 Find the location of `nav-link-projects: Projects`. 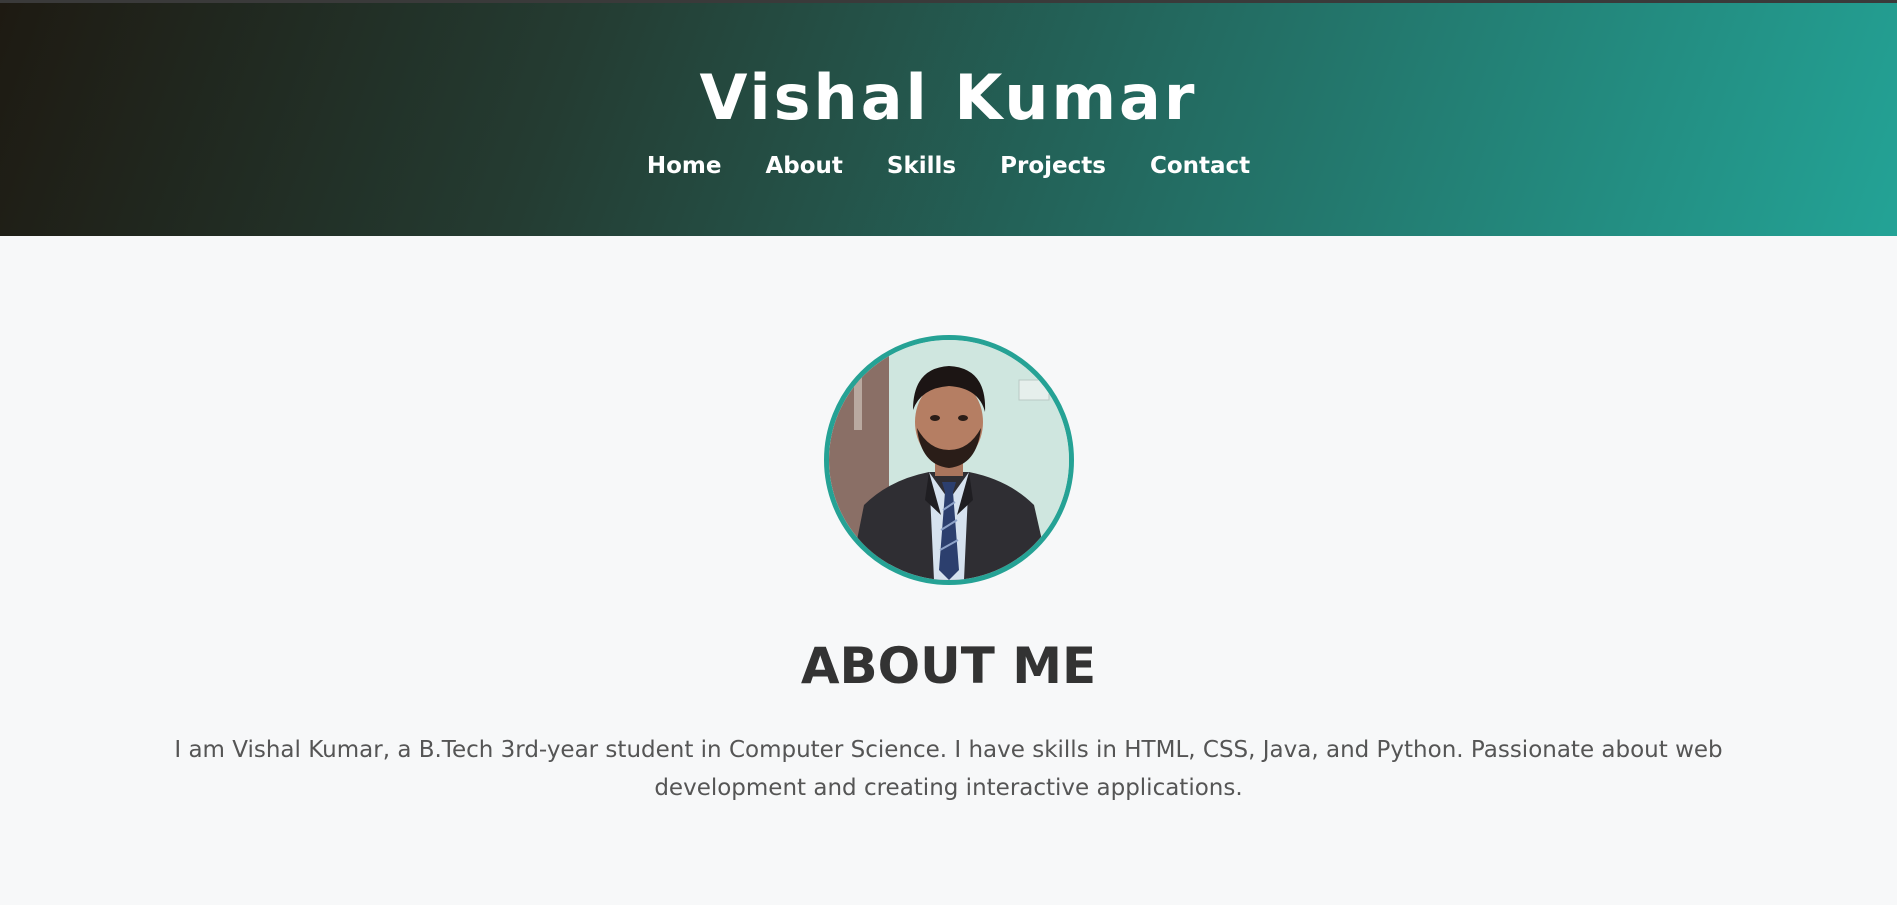

nav-link-projects: Projects is located at coordinates (1053, 166).